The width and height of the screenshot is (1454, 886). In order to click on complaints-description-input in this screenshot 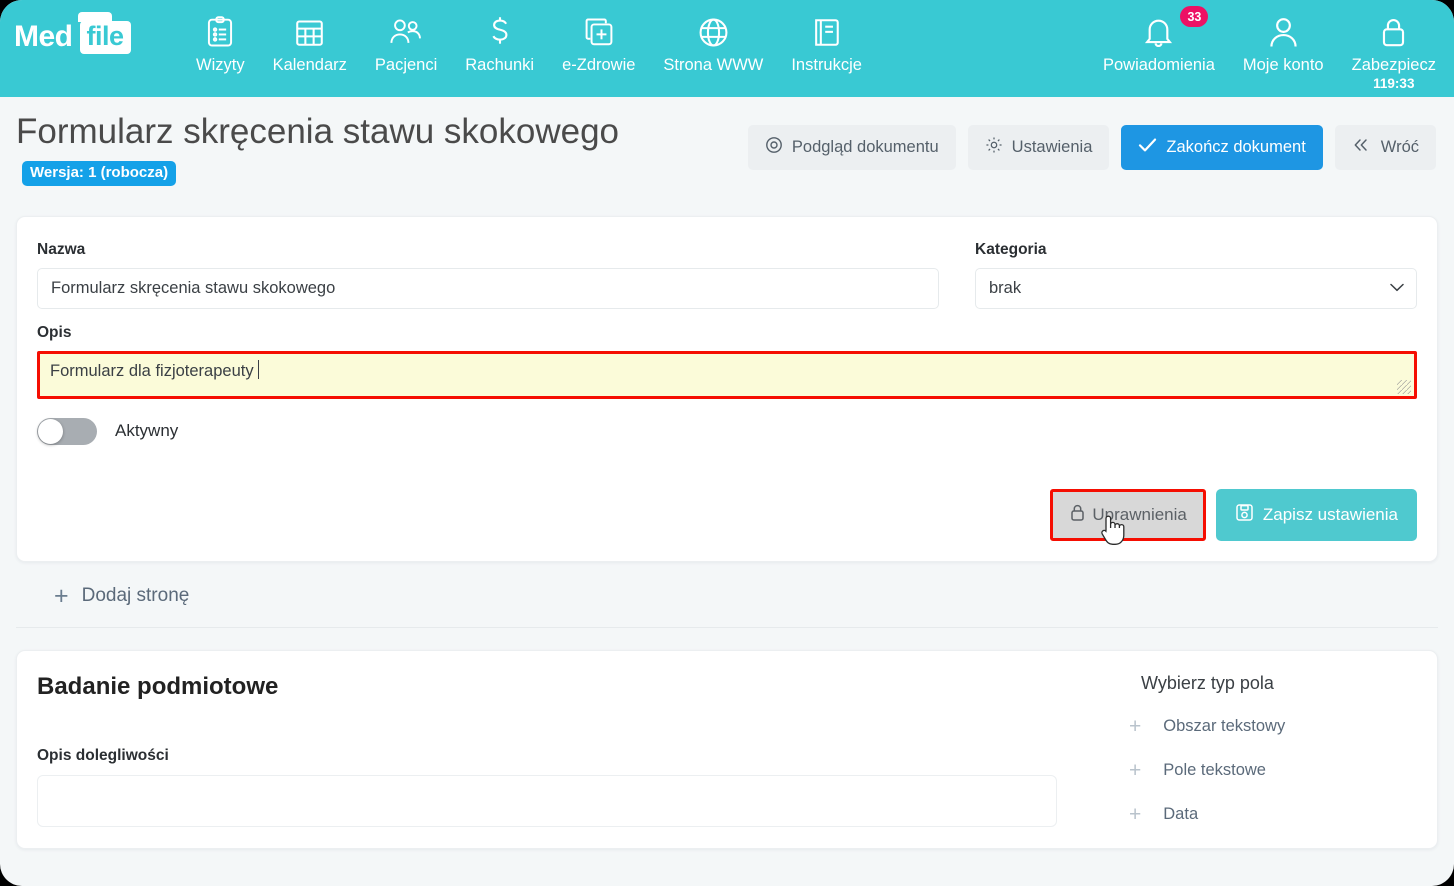, I will do `click(547, 800)`.